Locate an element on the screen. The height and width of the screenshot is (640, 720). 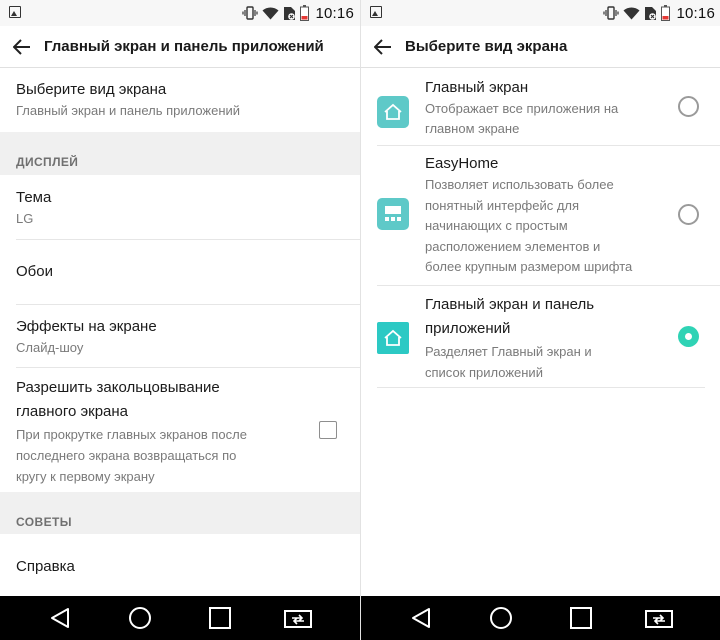
option-desc: начинающих с простым is located at coordinates (496, 226).